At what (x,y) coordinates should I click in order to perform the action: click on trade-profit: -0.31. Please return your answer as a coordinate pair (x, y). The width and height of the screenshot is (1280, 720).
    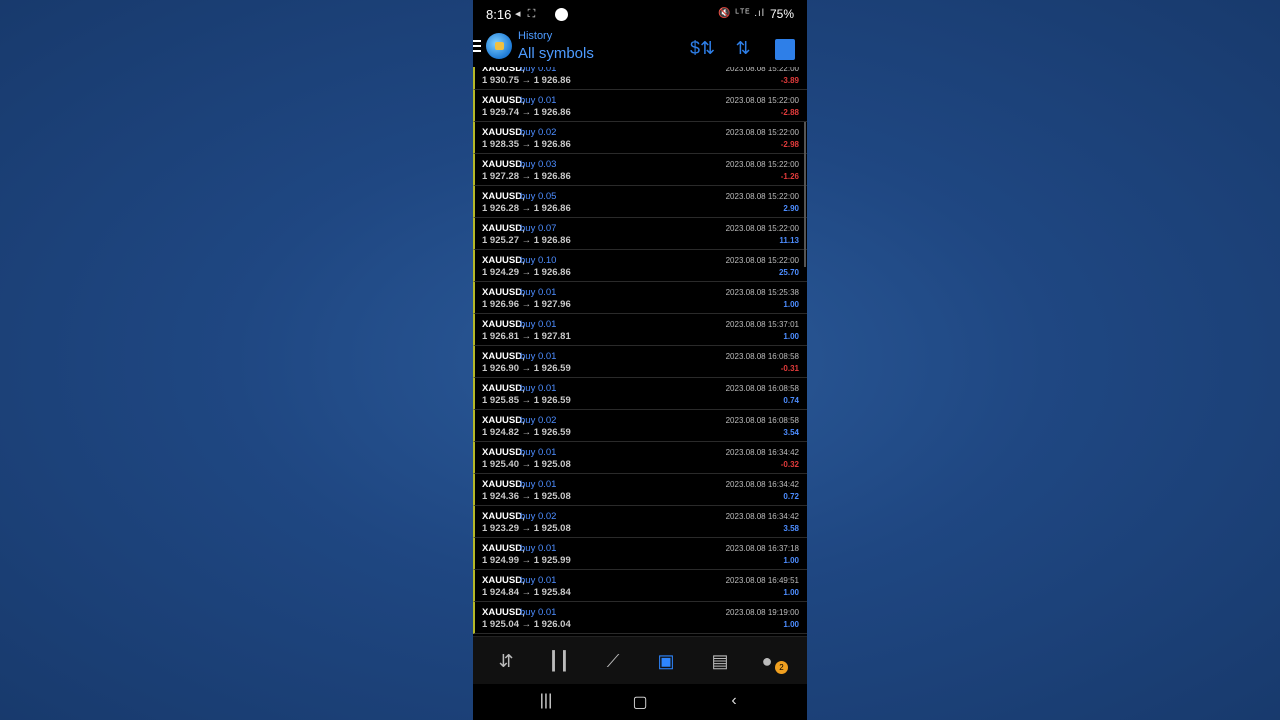
    Looking at the image, I should click on (789, 368).